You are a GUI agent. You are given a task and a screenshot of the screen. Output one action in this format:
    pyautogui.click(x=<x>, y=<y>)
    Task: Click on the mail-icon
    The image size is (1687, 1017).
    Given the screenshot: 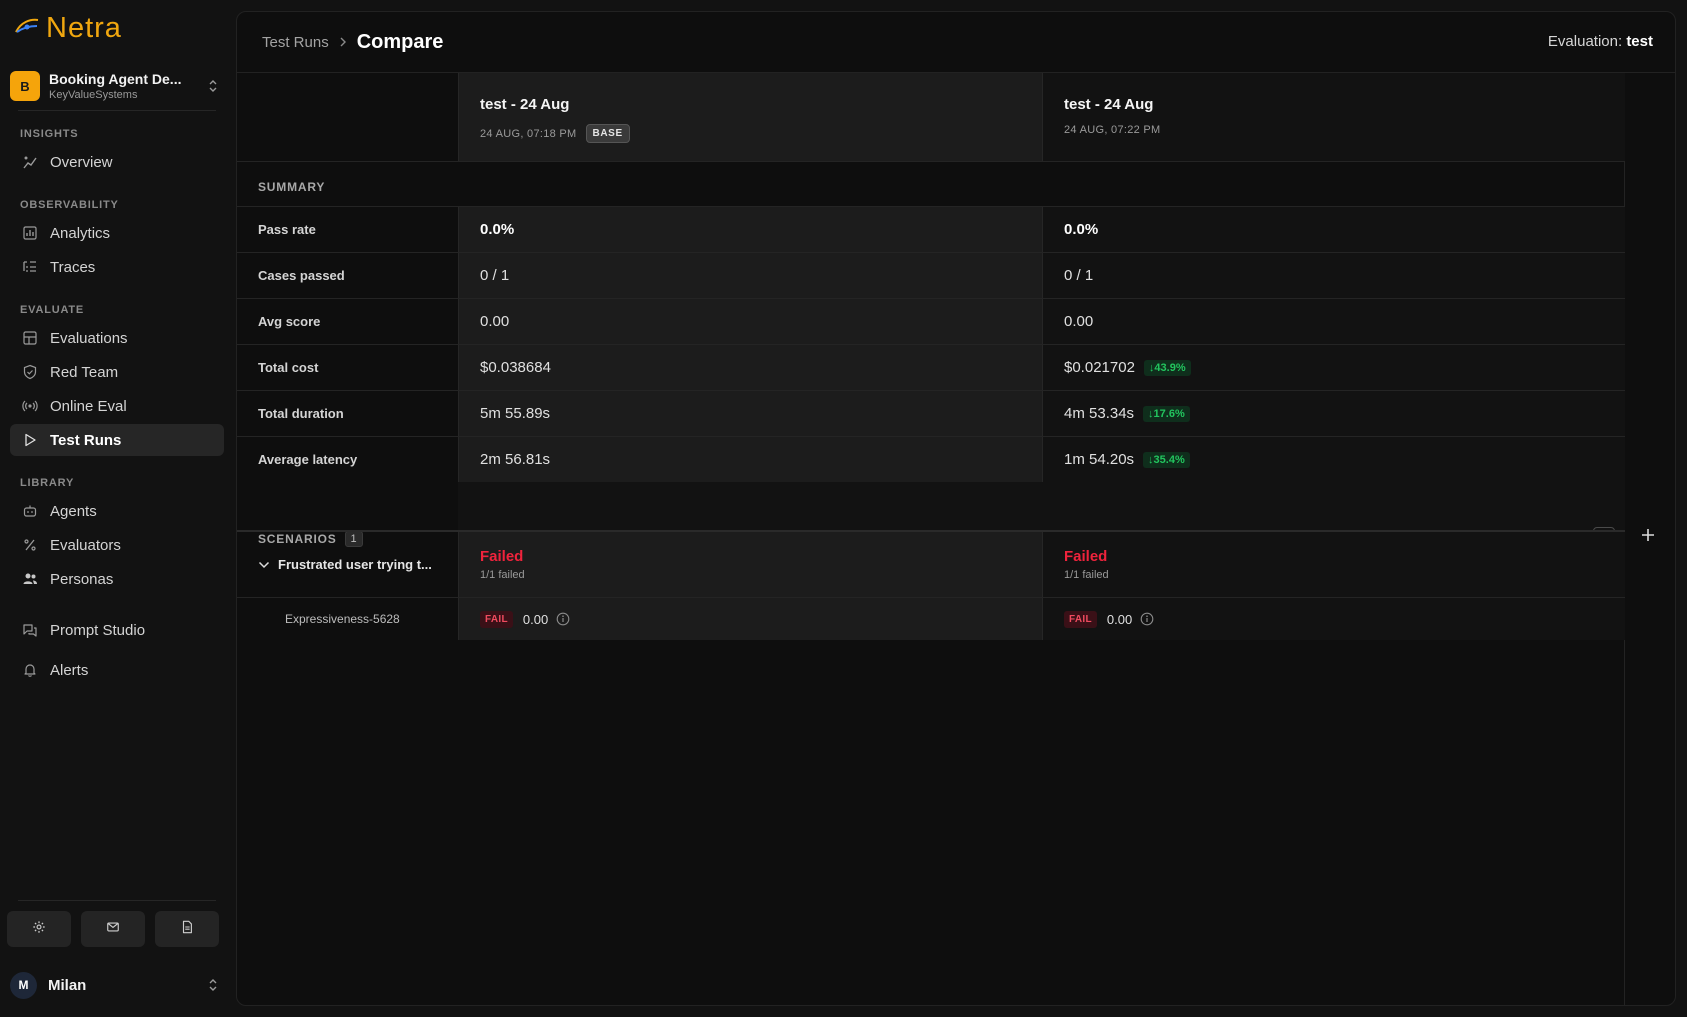 What is the action you would take?
    pyautogui.click(x=113, y=929)
    